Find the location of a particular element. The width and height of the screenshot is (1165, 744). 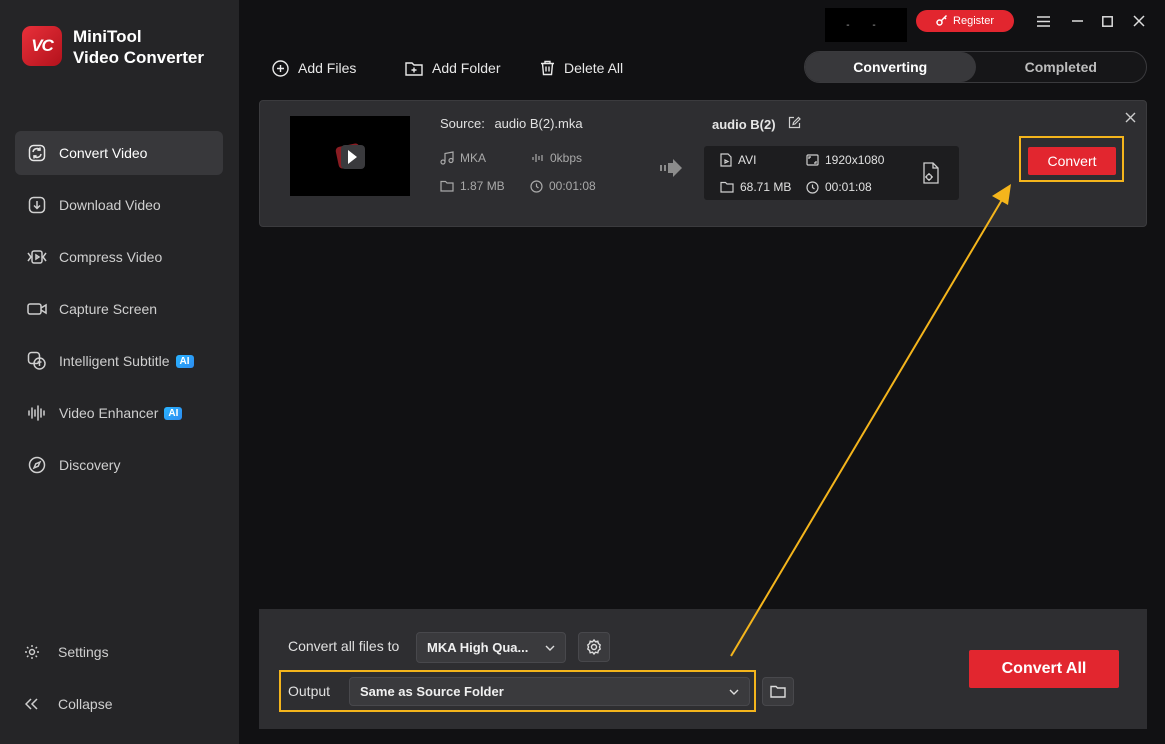

minimize-icon is located at coordinates (1077, 21).